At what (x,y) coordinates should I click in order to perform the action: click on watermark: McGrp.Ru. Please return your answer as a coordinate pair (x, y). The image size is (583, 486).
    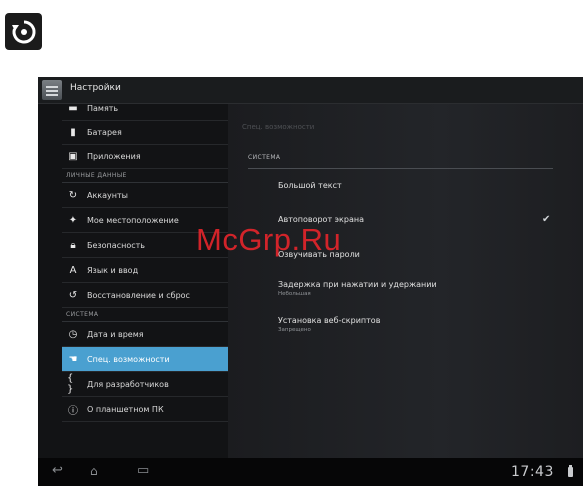
    Looking at the image, I should click on (269, 239).